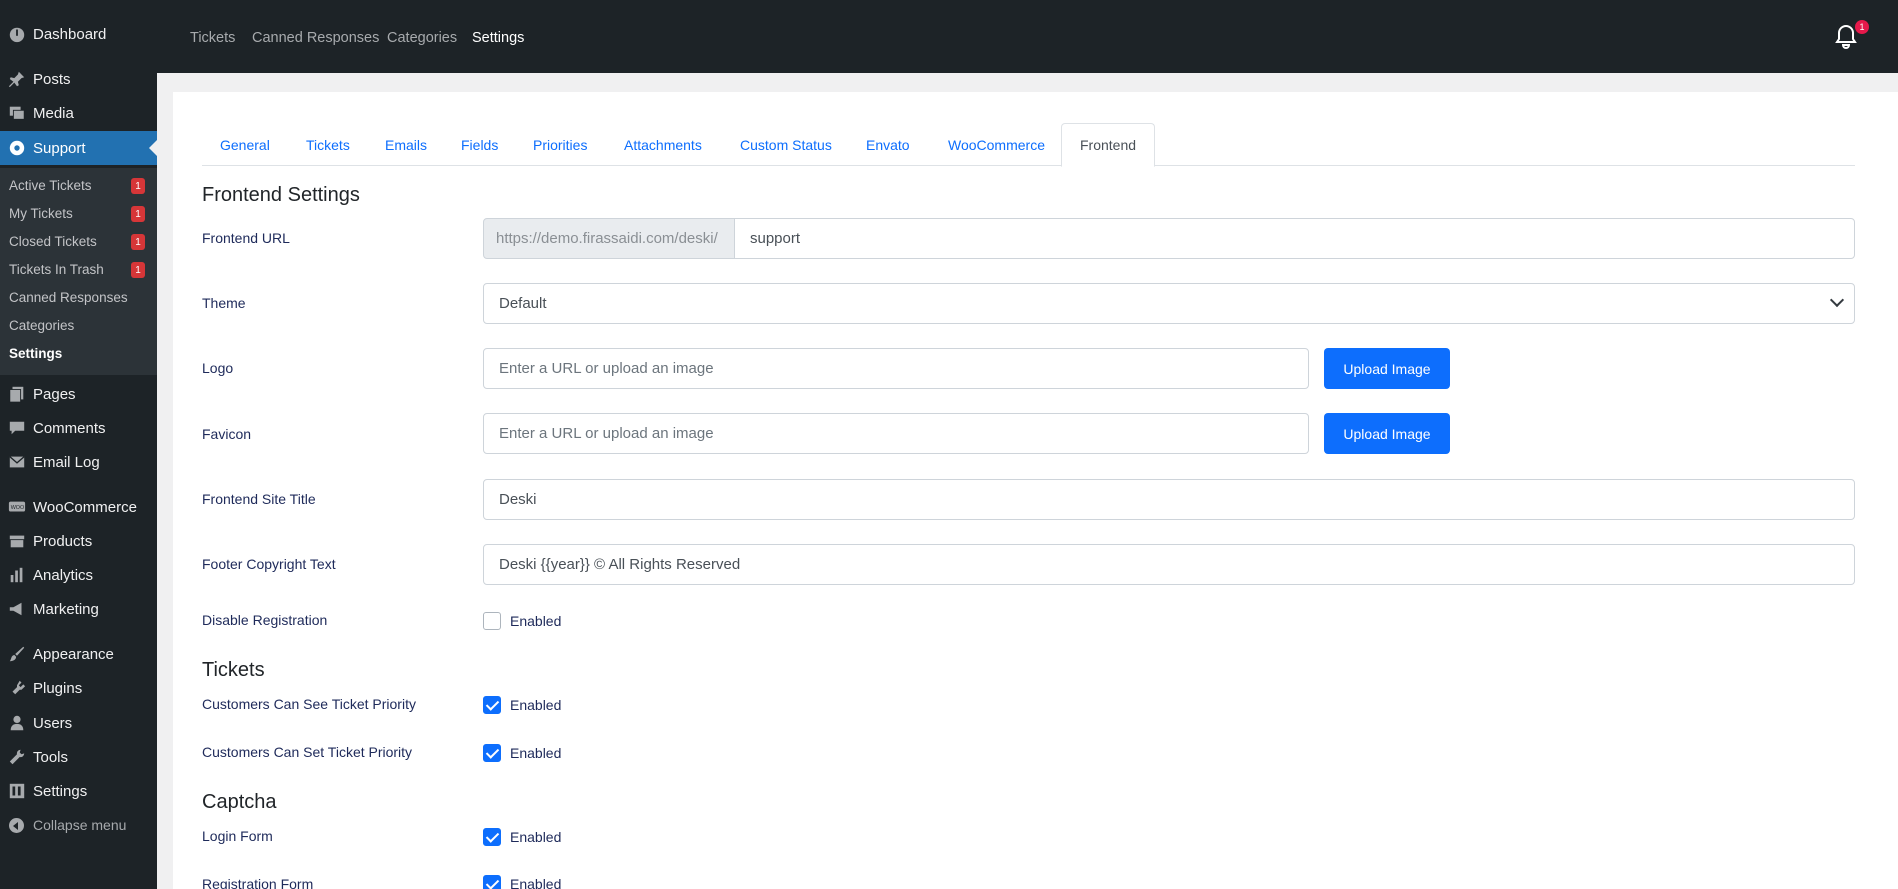  Describe the element at coordinates (68, 297) in the screenshot. I see `submenu-label: Canned Responses` at that location.